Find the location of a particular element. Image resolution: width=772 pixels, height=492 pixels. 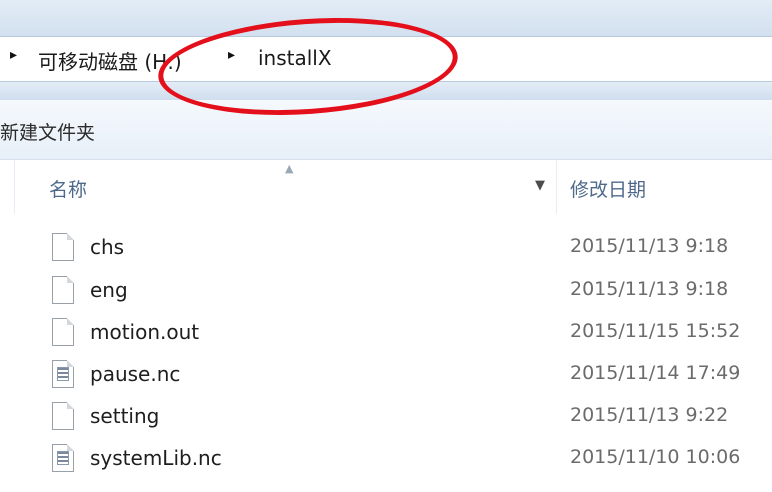

file-row: setting 2015/11/13 9:22 is located at coordinates (386, 419).